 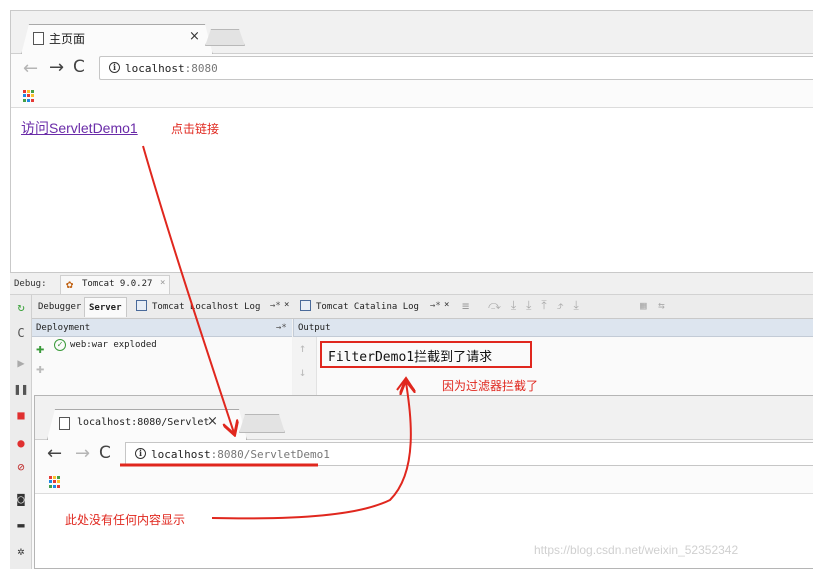 I want to click on arrow-to-output, so click(x=311, y=451).